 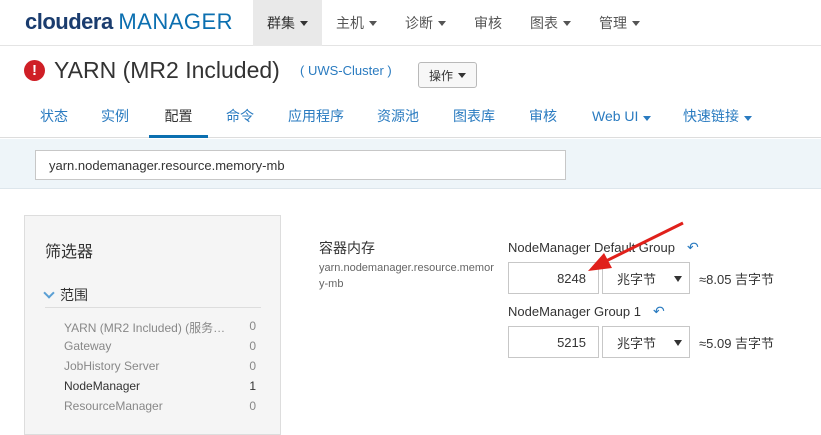 What do you see at coordinates (543, 117) in the screenshot?
I see `tab-audits: 审核` at bounding box center [543, 117].